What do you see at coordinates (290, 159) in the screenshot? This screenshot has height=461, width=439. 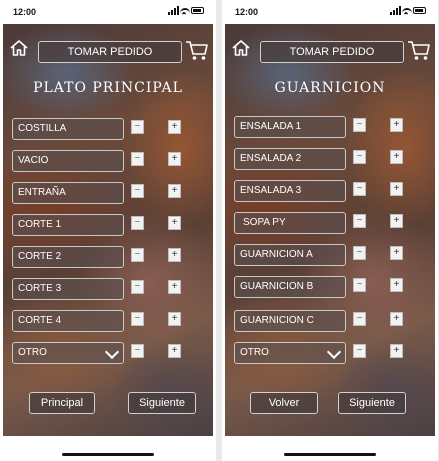 I see `item-field: ENSALADA 2` at bounding box center [290, 159].